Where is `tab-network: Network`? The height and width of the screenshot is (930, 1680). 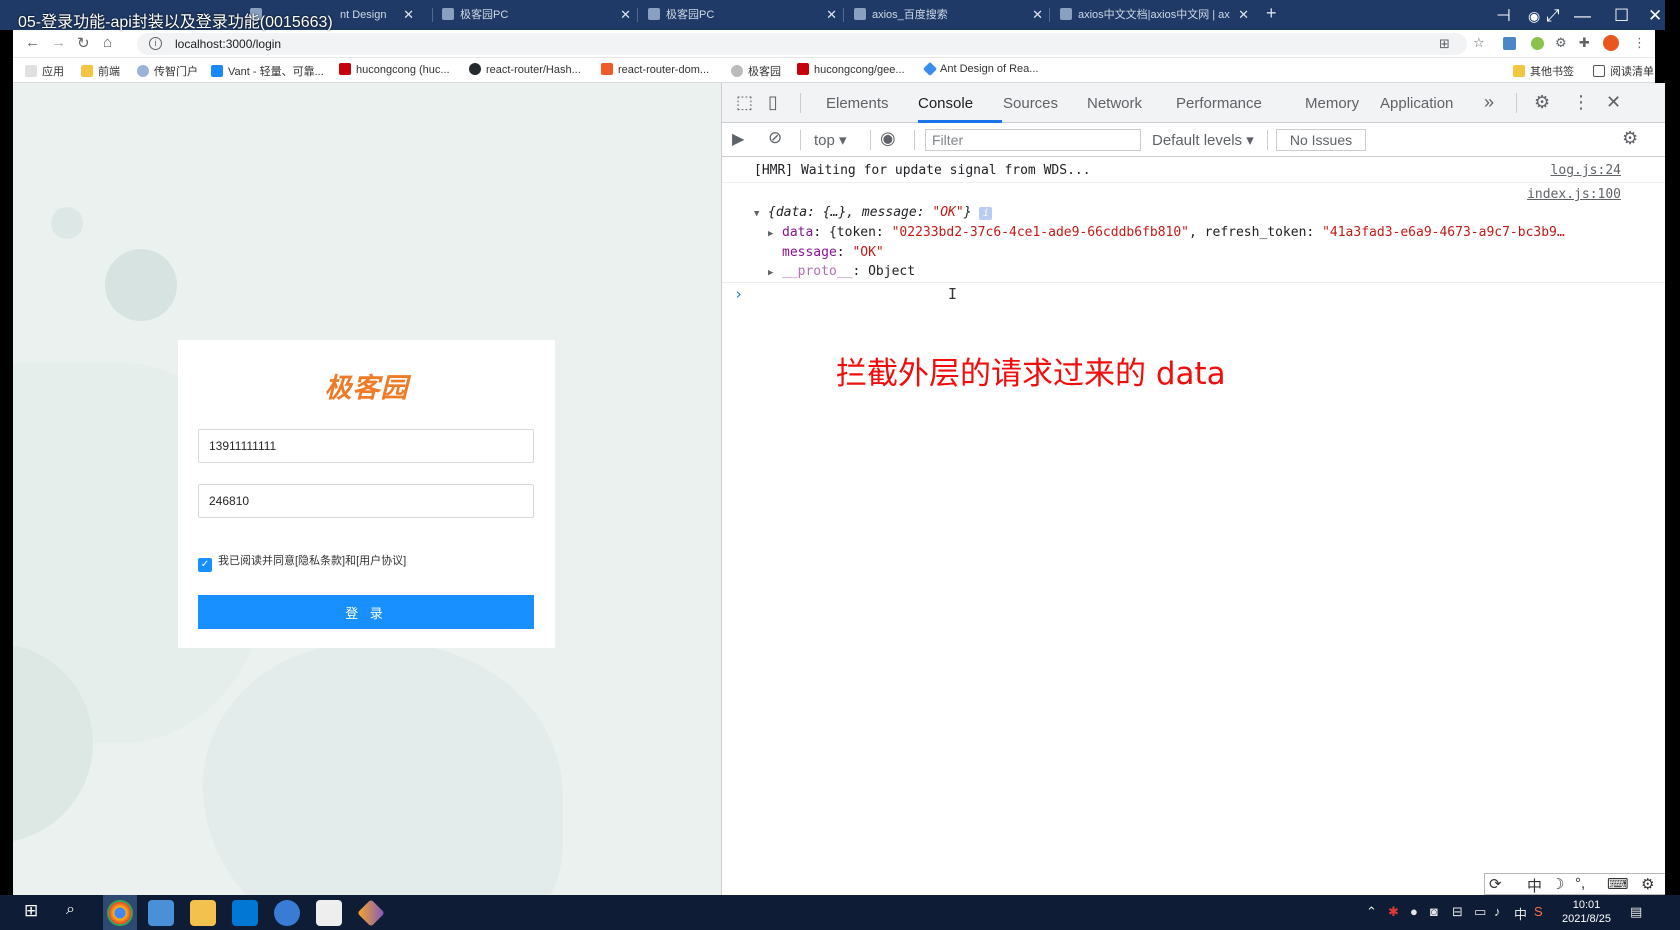 tab-network: Network is located at coordinates (1114, 103).